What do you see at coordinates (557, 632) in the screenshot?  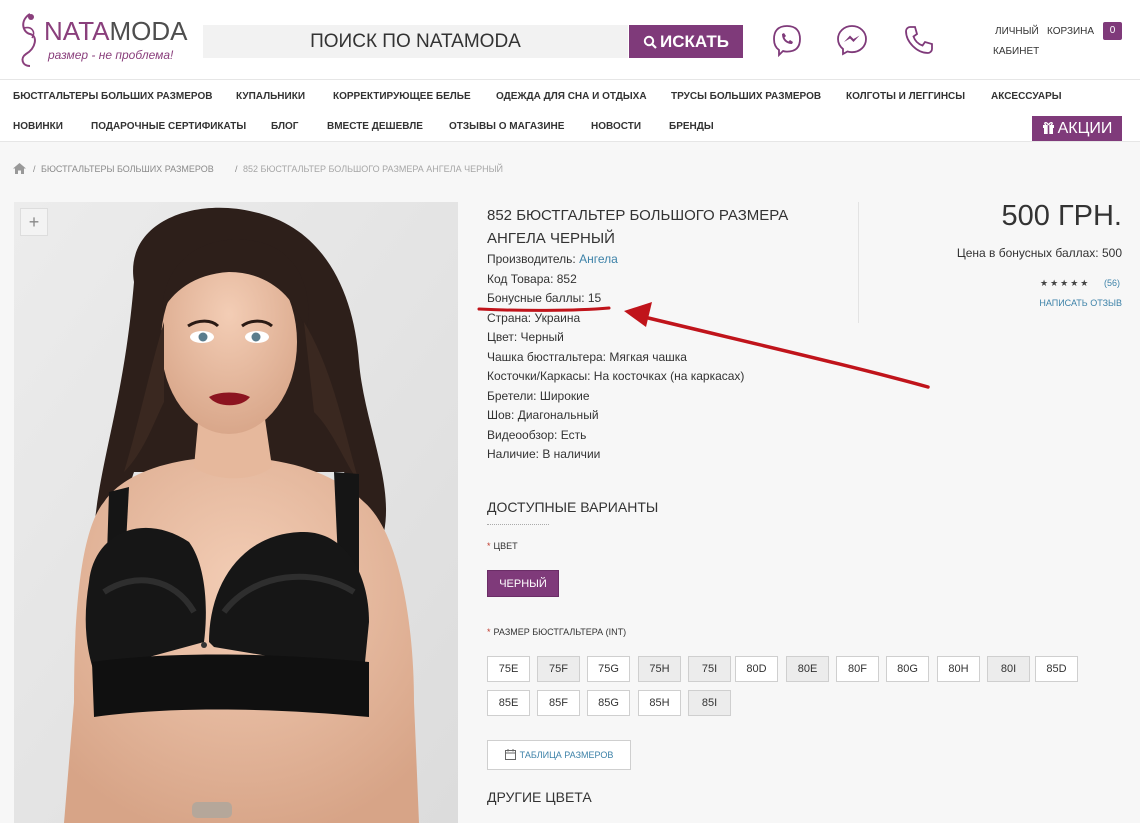 I see `size-option-label: * РАЗМЕР БЮСТГАЛЬТЕРА (INT)` at bounding box center [557, 632].